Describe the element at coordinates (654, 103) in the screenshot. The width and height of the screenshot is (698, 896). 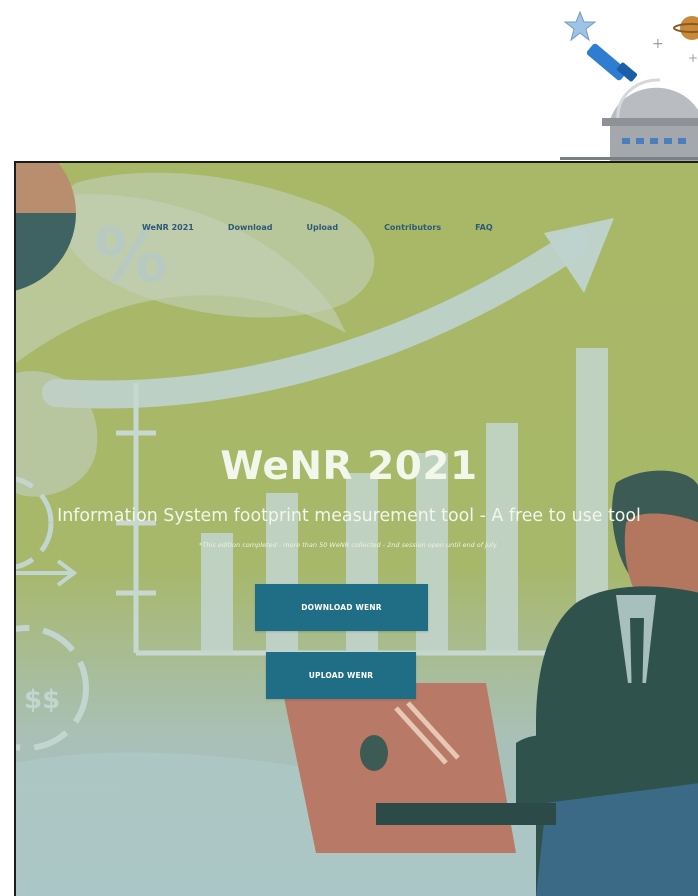
I see `observatory-dome-icon` at that location.